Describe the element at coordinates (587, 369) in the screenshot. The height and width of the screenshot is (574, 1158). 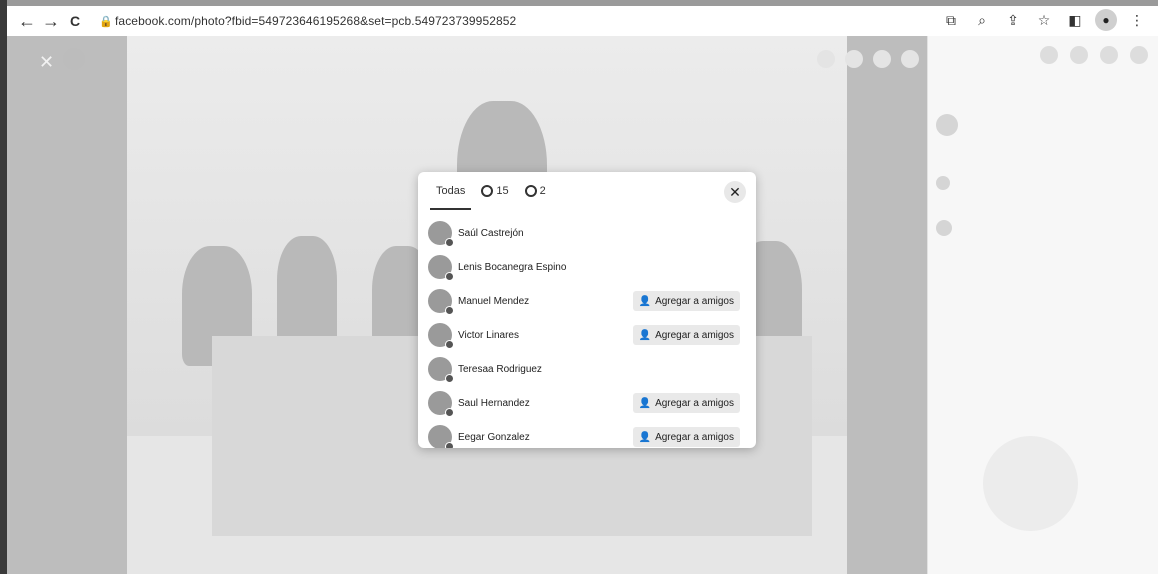
I see `list-item: Teresaa Rodriguez` at that location.